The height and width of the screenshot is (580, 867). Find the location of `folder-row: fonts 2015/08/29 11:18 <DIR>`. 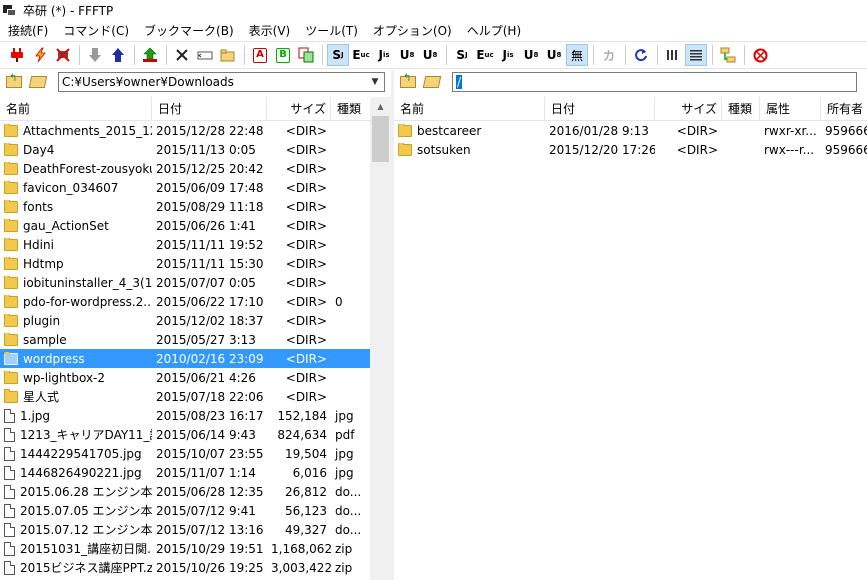

folder-row: fonts 2015/08/29 11:18 <DIR> is located at coordinates (185, 206).